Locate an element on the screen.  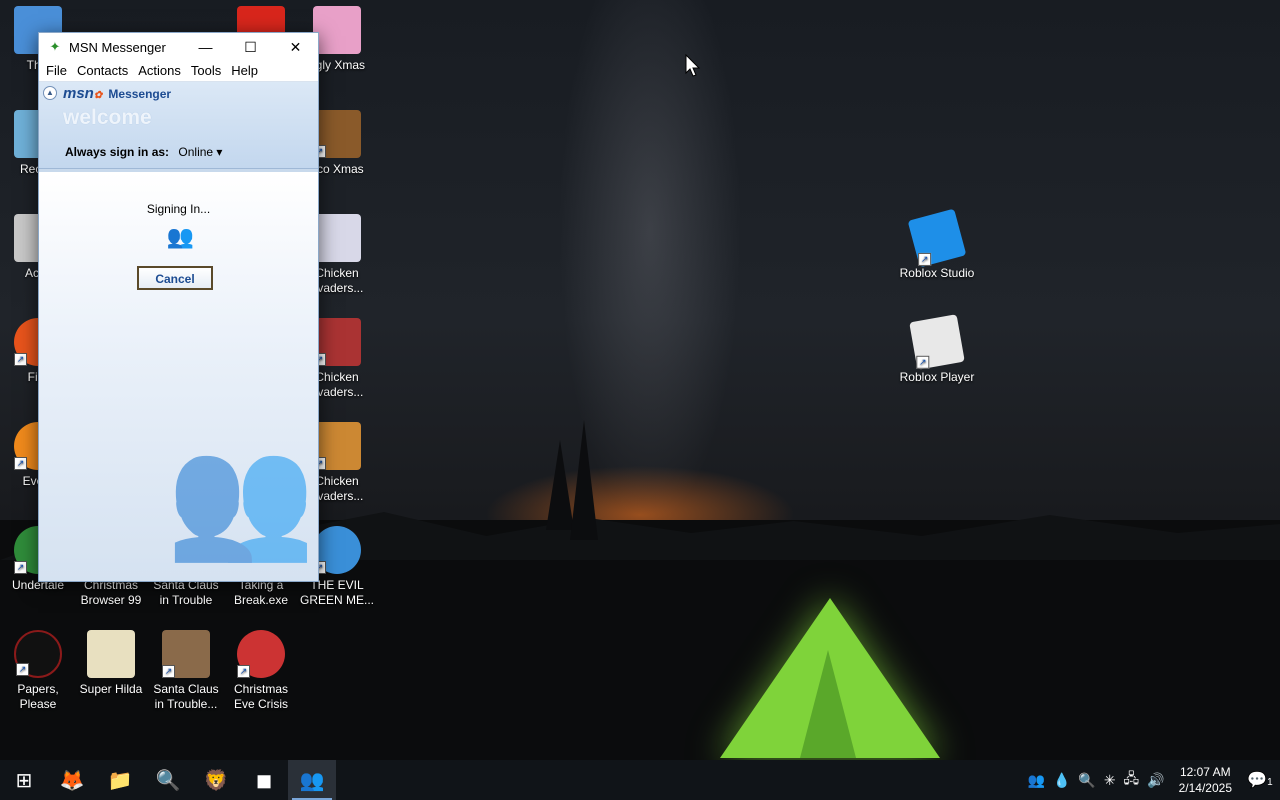
menu-bar: File Contacts Actions Tools Help is located at coordinates (178, 71).